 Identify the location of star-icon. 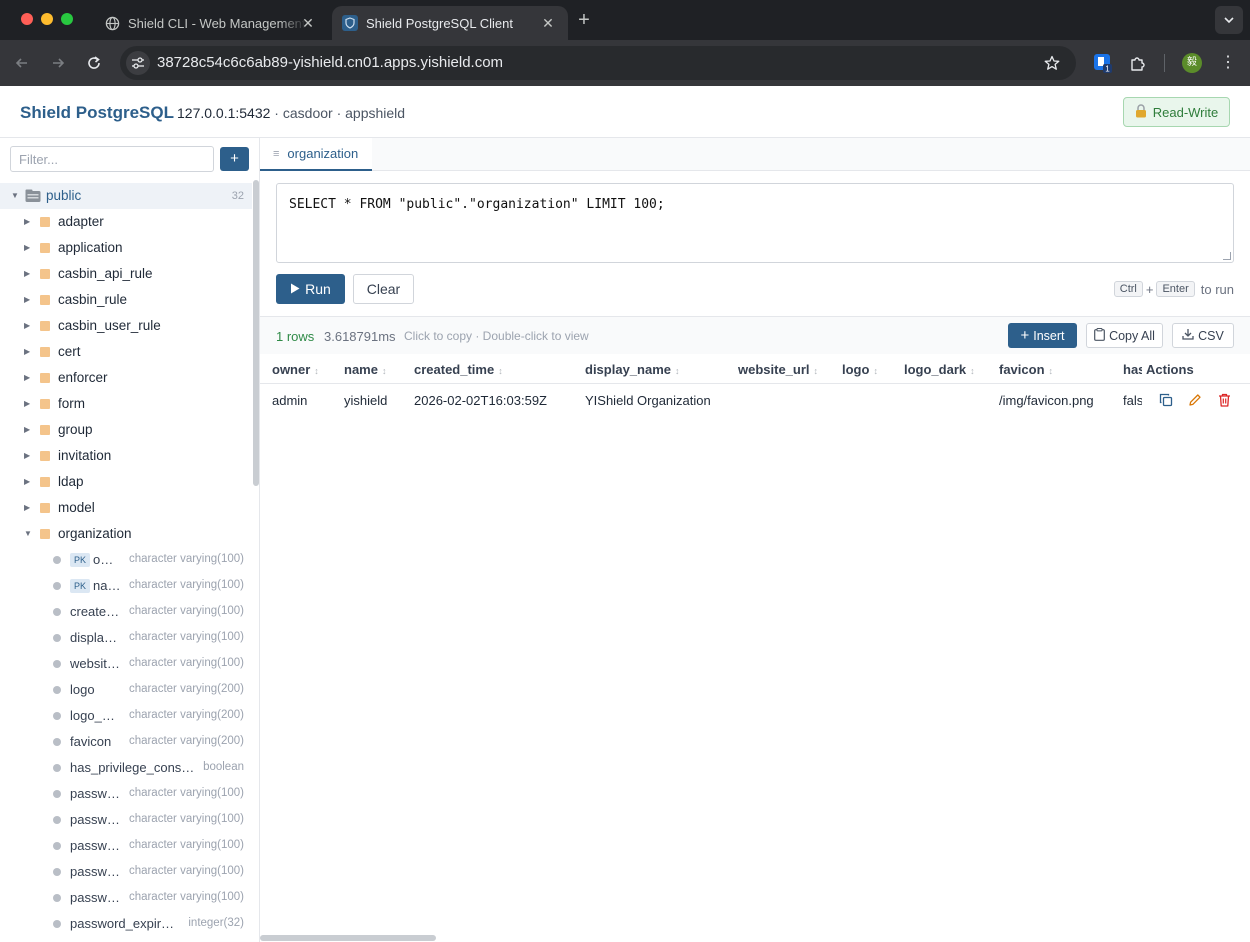
(1052, 63).